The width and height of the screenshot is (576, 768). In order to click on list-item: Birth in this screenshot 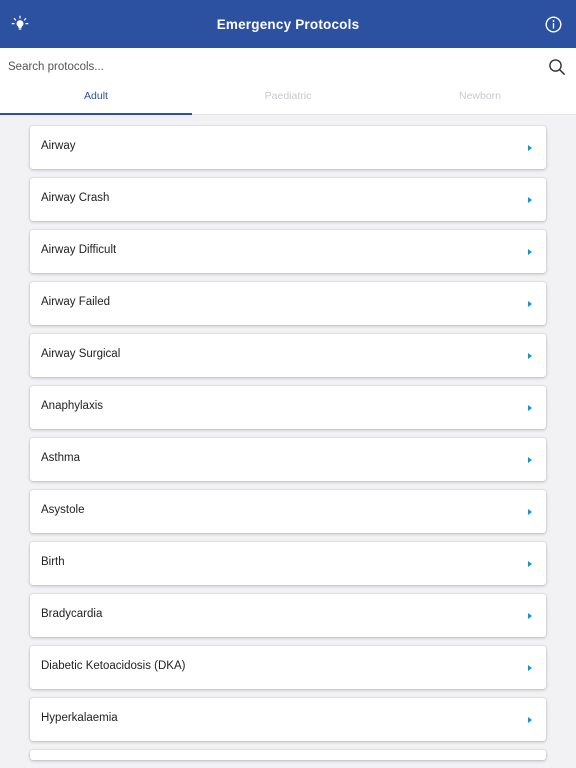, I will do `click(288, 563)`.